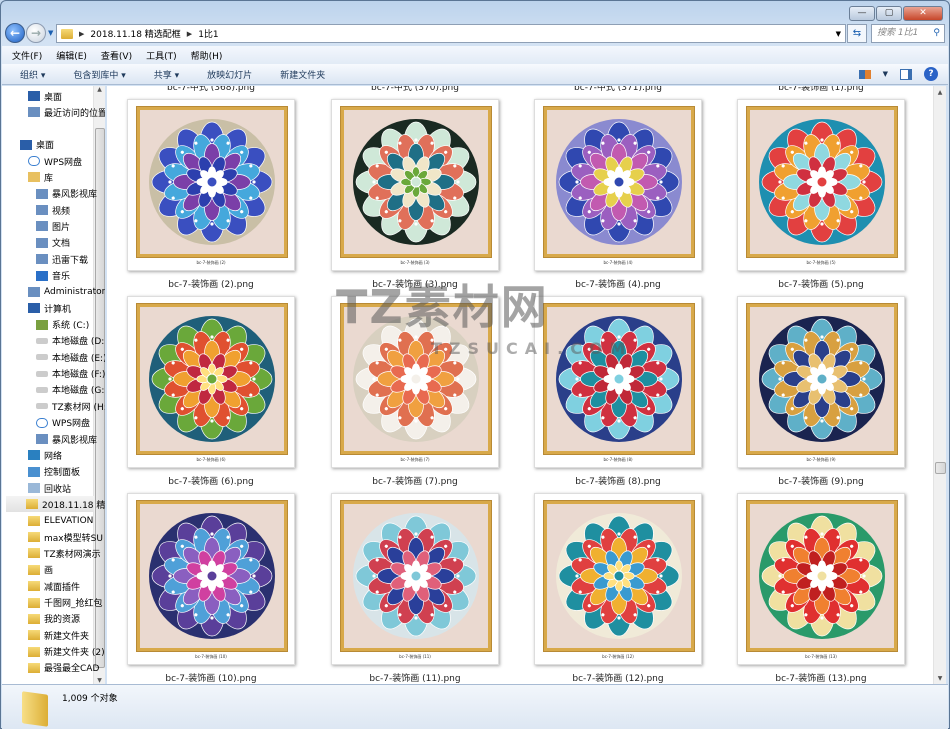  I want to click on file-label: bc-7-装饰画 (7).png, so click(415, 480).